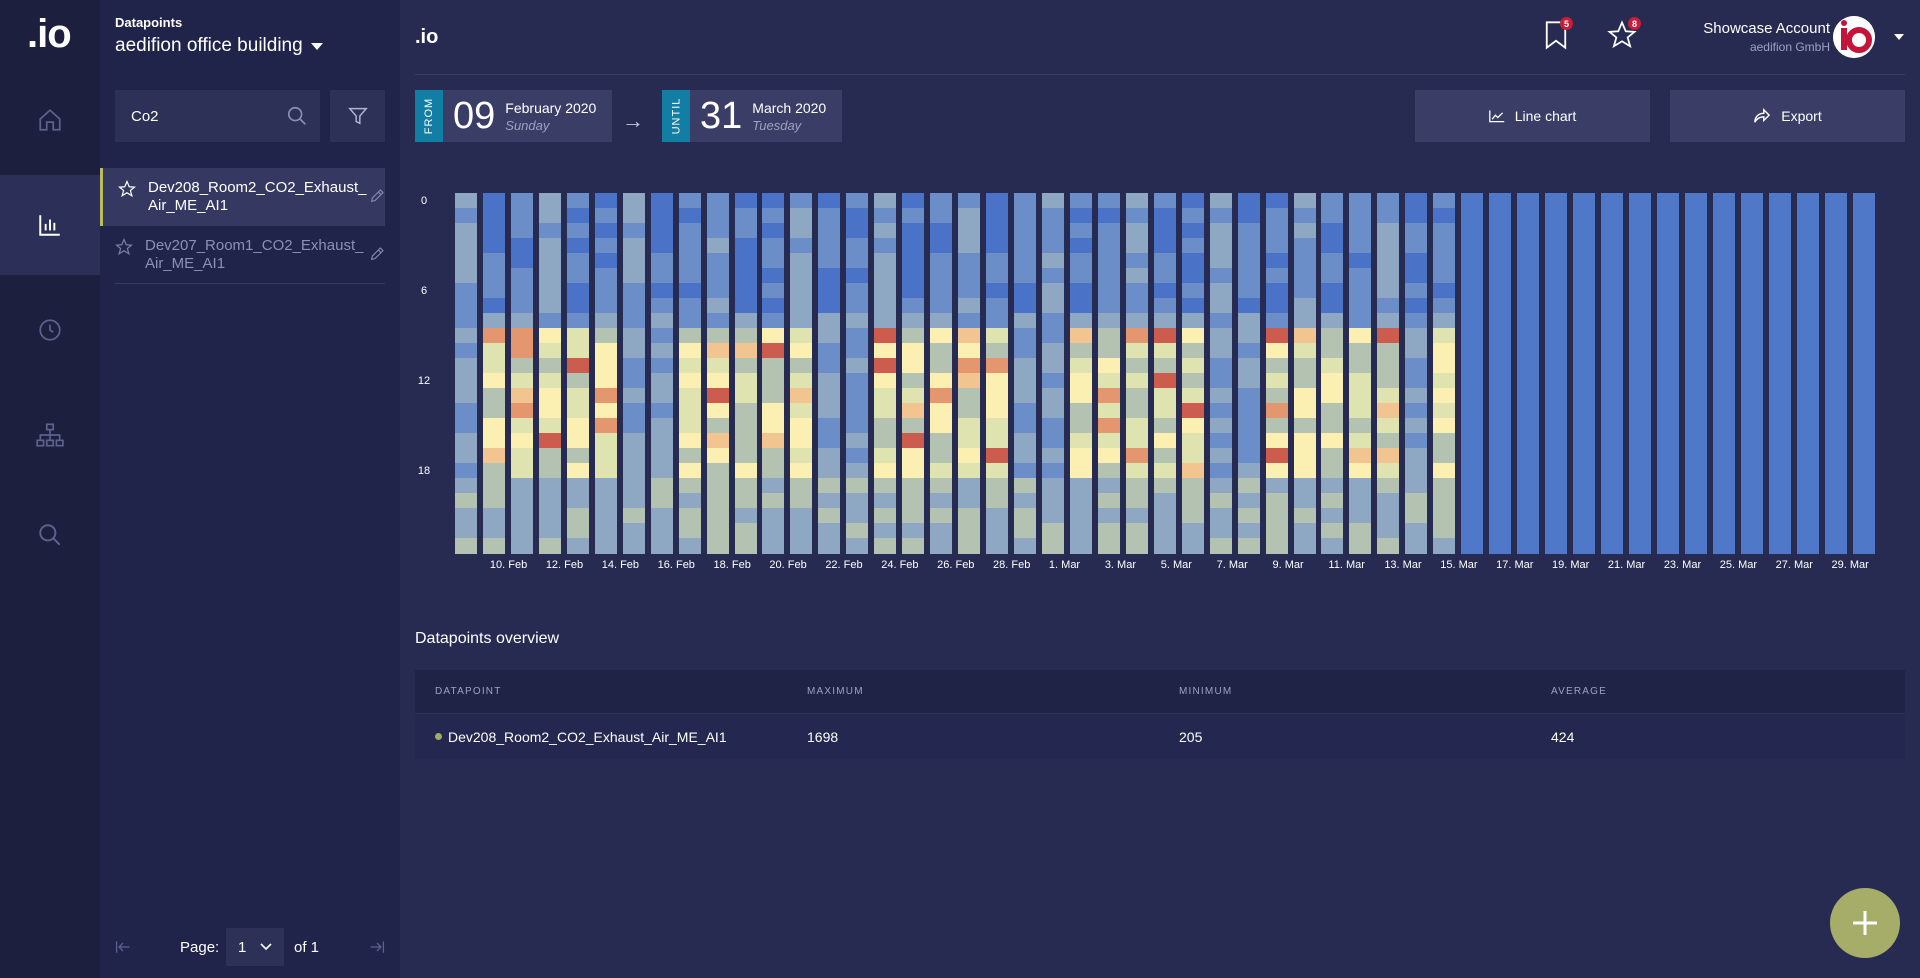 The width and height of the screenshot is (1920, 978). I want to click on building-selector: aedifion office building, so click(219, 46).